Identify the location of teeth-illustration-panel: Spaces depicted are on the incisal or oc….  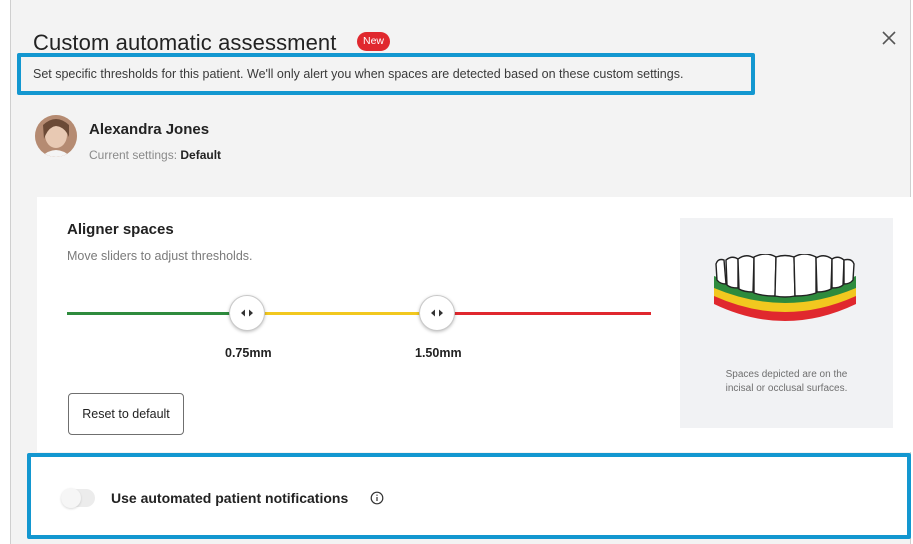
(786, 323).